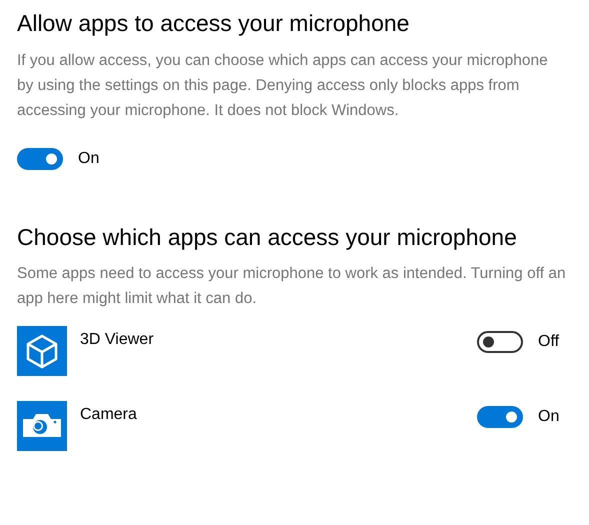 This screenshot has height=525, width=589. Describe the element at coordinates (42, 426) in the screenshot. I see `camera-icon` at that location.